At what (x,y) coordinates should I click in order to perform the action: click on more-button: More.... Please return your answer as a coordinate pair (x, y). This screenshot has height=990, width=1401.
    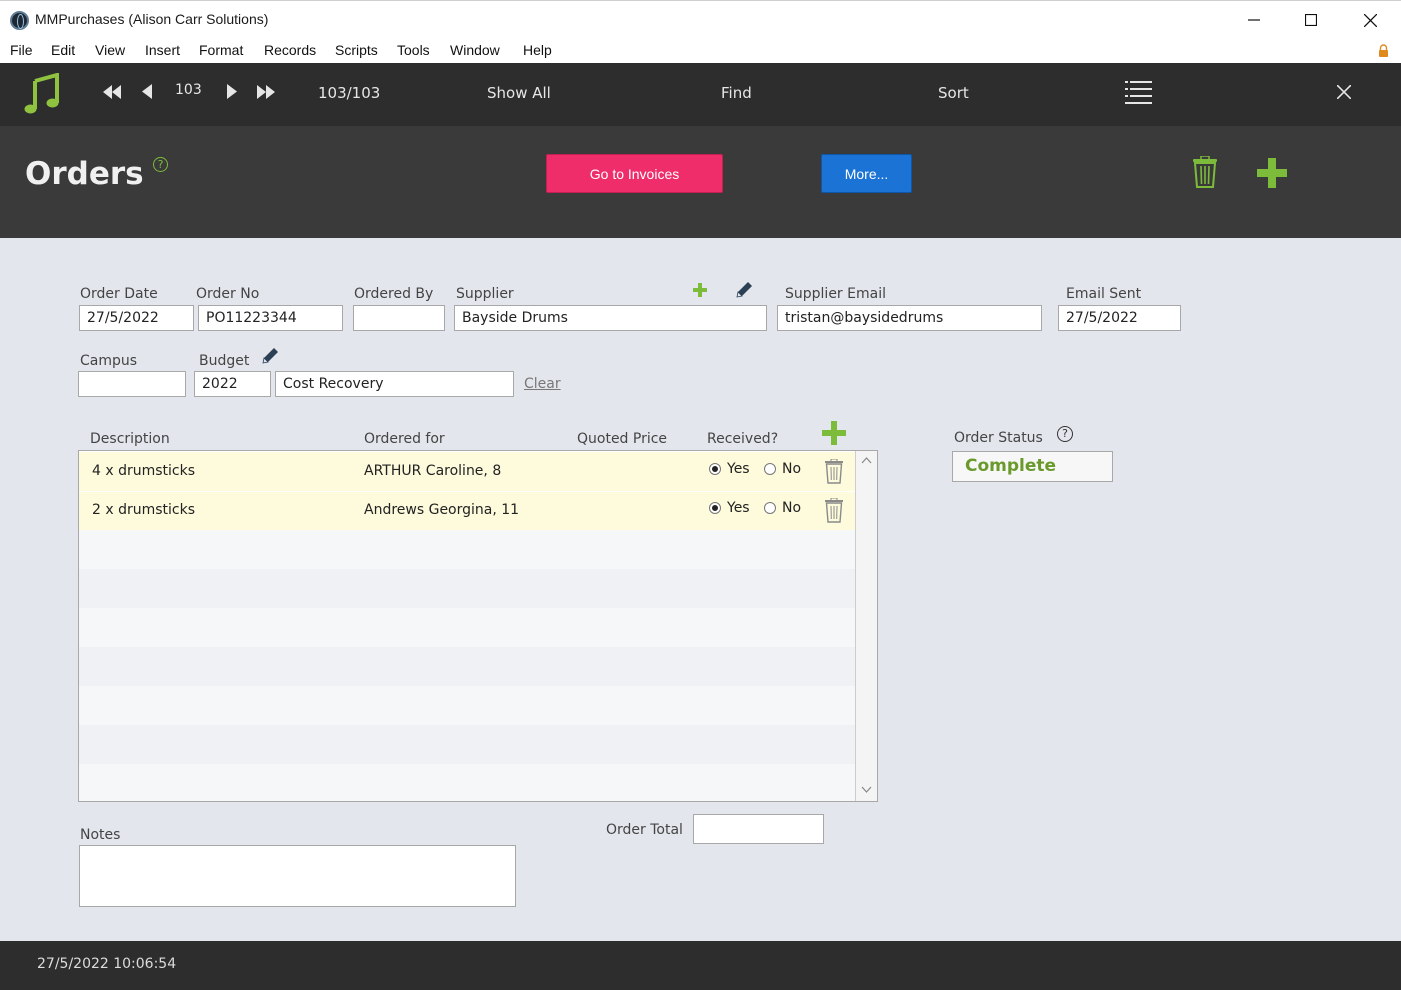
    Looking at the image, I should click on (866, 173).